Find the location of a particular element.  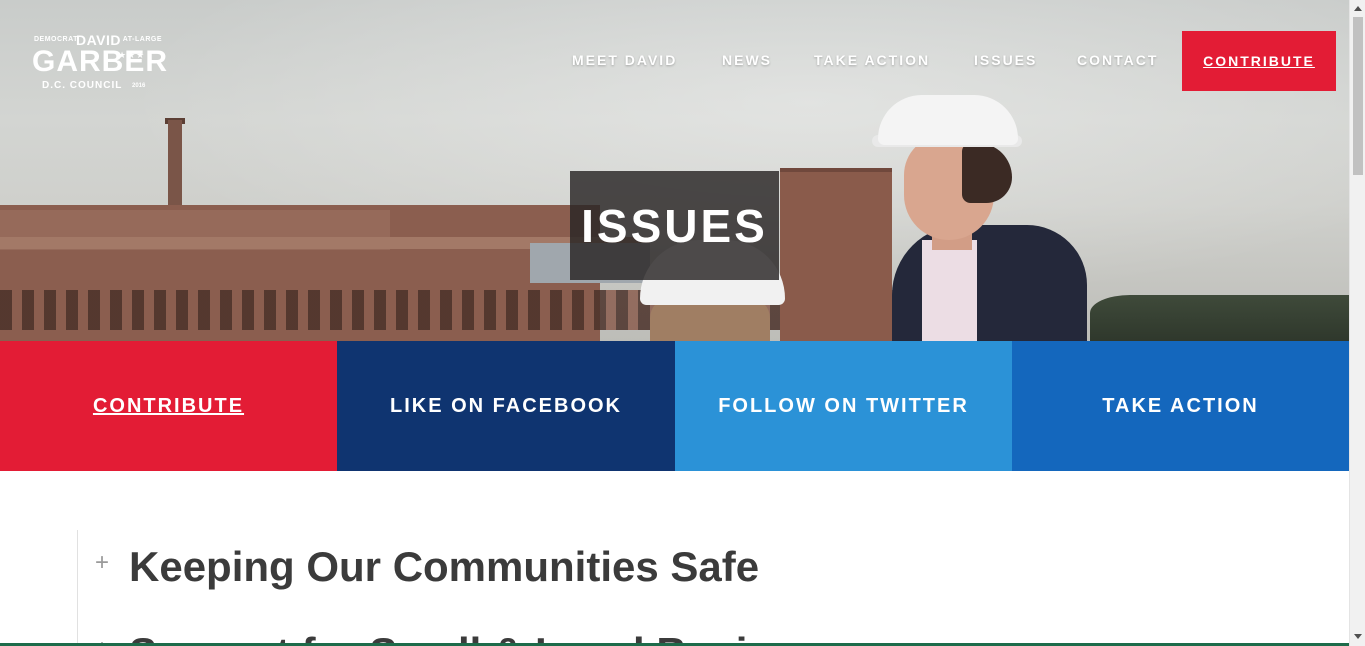

nav-contribute-label: CONTRIBUTE is located at coordinates (1259, 61).